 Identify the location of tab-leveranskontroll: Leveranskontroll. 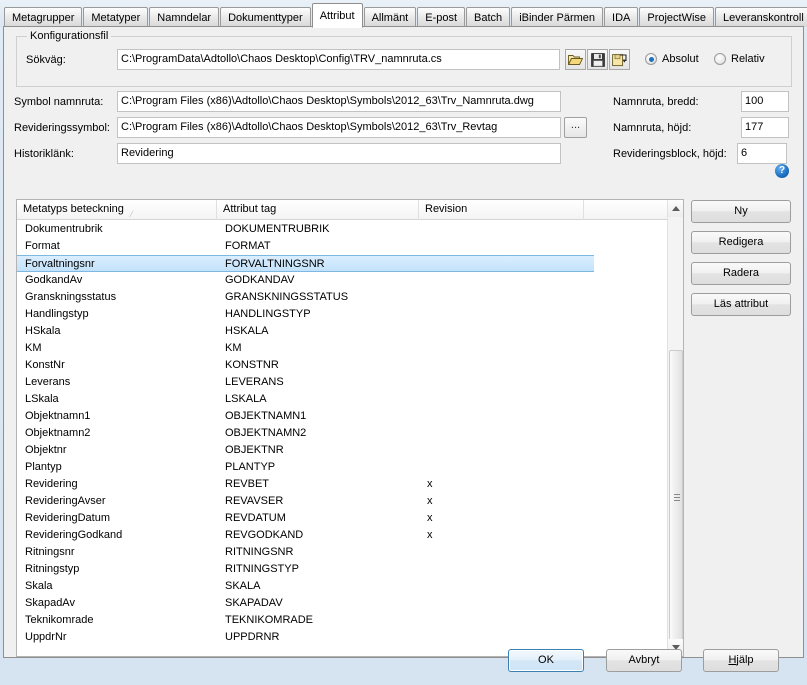
(761, 17).